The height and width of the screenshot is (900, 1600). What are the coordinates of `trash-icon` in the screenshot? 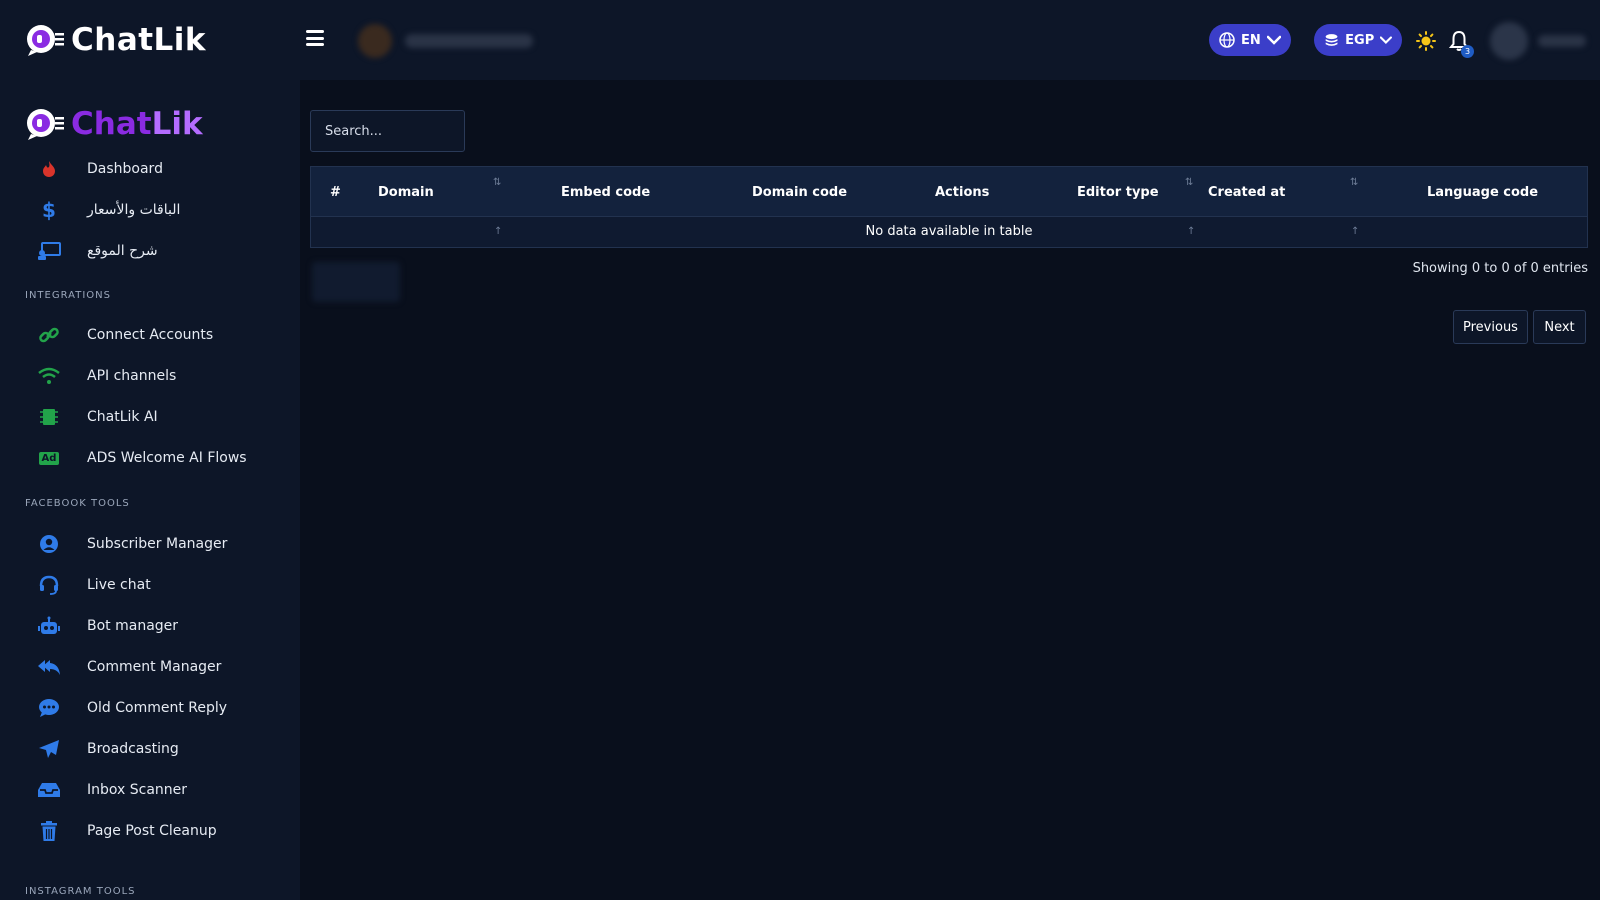 It's located at (49, 831).